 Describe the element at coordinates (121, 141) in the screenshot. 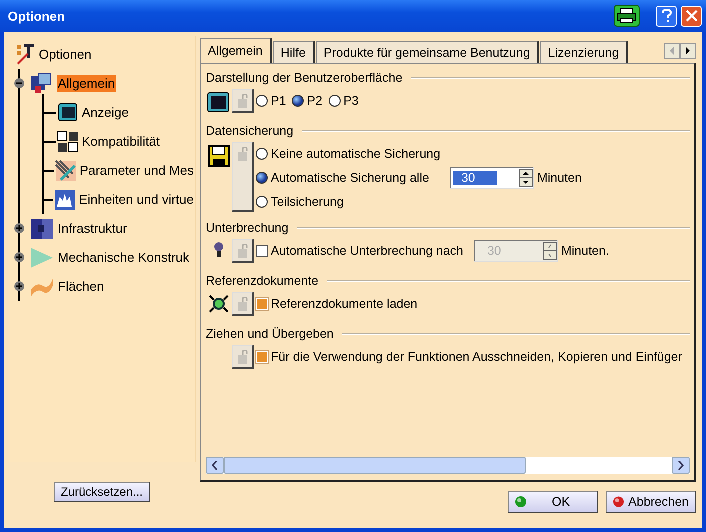

I see `tree-item: Kompatibilität` at that location.